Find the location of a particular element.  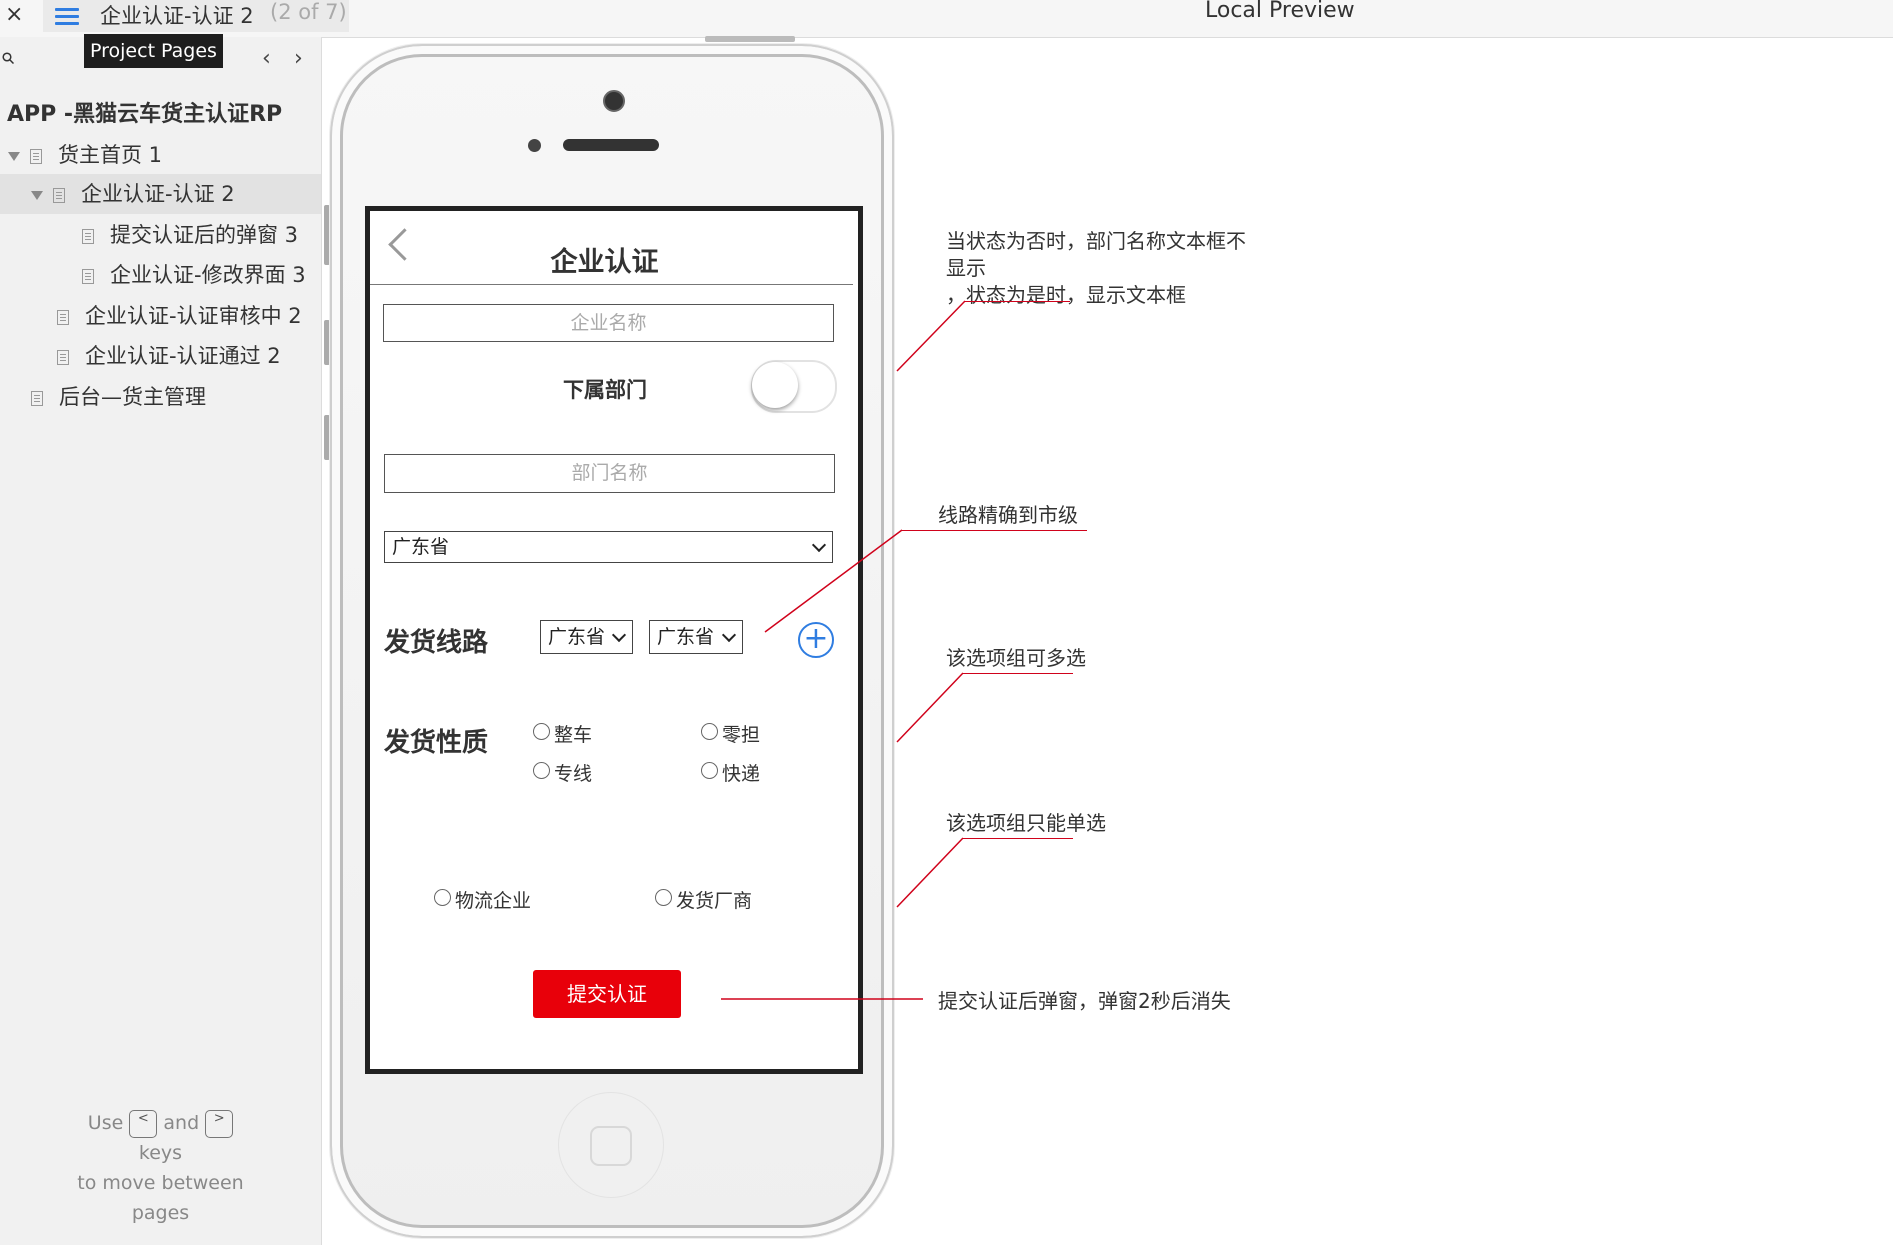

annotation-department-toggle: 当状态为否时，部门名称文本框不 显示 ，状态为是时，显示文本框 is located at coordinates (1096, 268).